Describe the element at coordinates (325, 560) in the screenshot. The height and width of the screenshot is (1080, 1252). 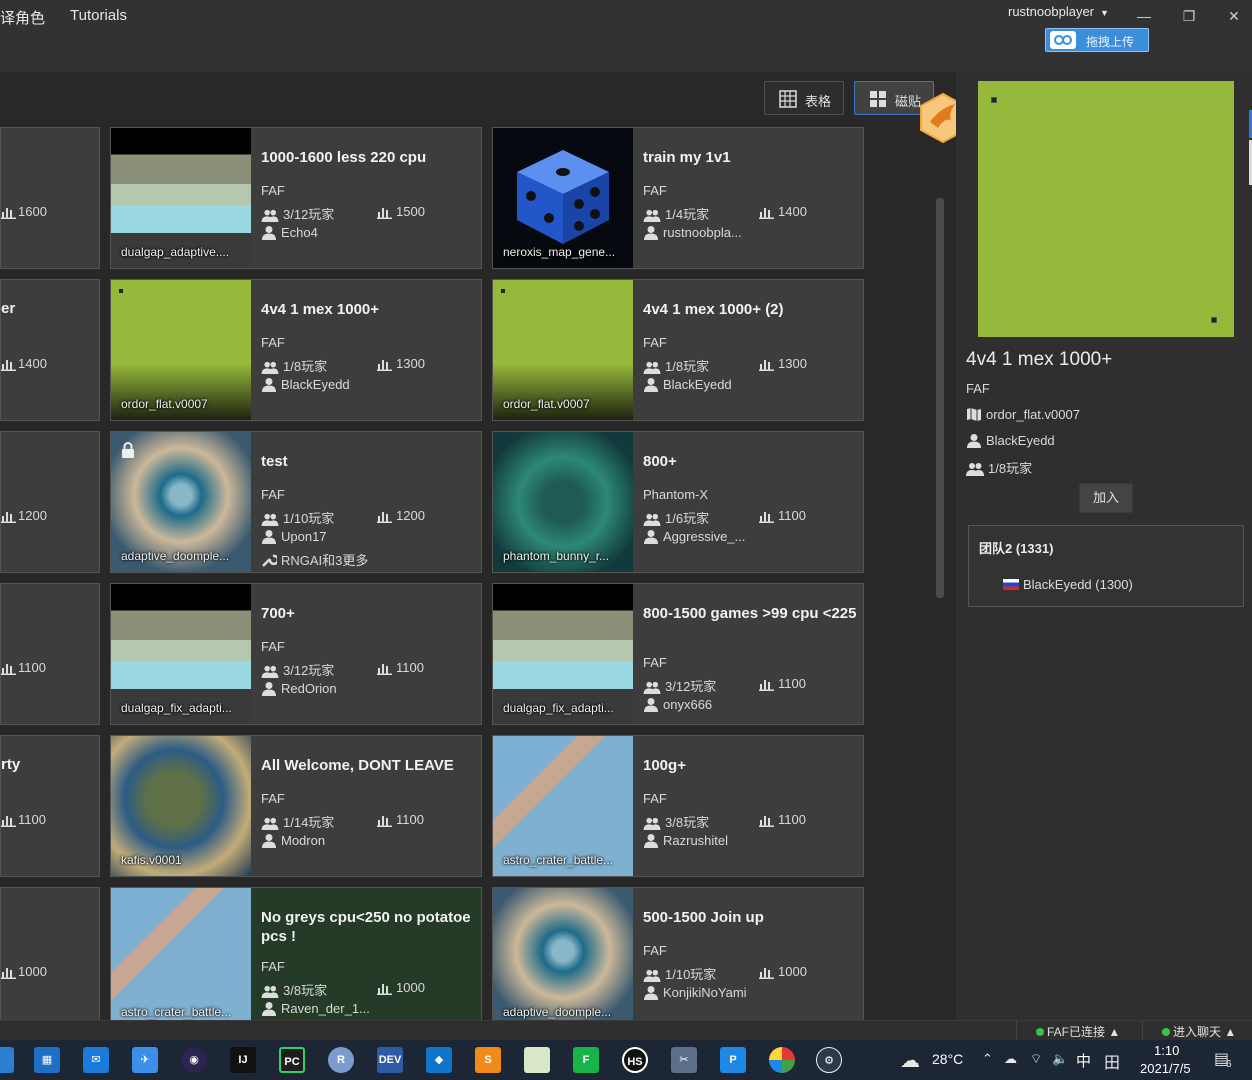
I see `mods-value: RNGAI和3更多` at that location.